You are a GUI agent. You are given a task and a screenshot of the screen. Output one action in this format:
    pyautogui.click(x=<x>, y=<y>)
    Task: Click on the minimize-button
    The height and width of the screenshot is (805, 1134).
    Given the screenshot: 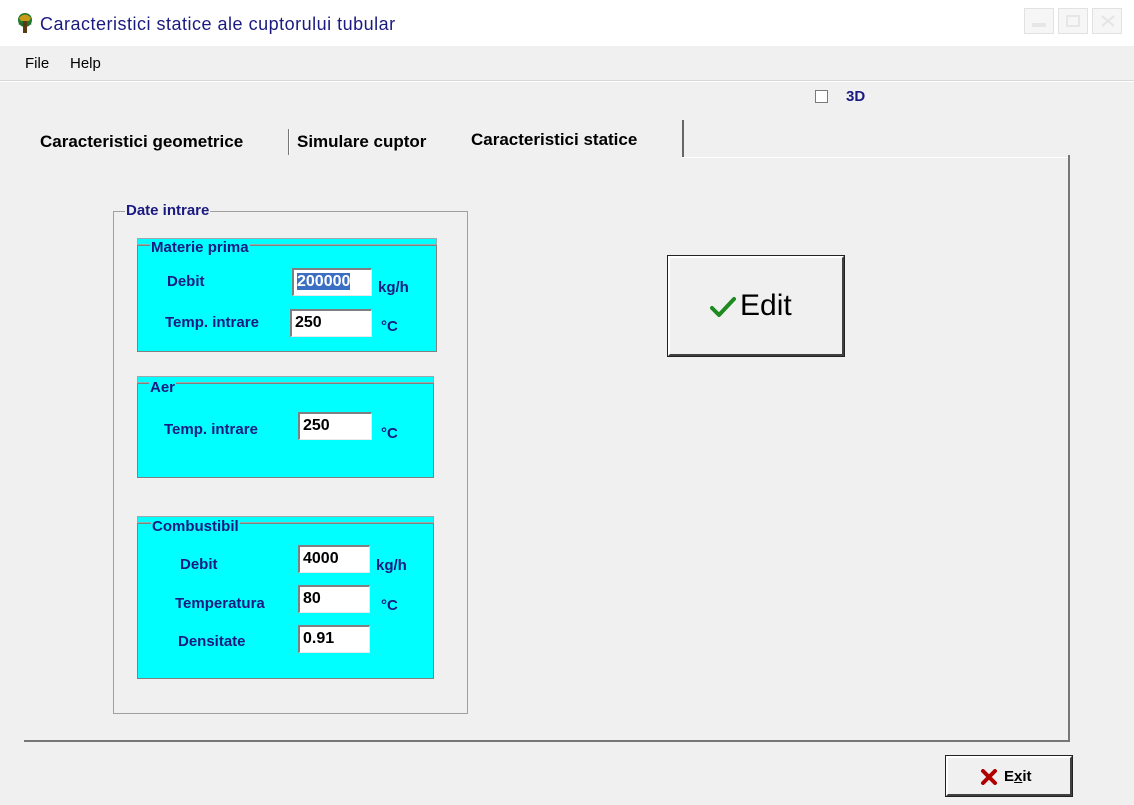 What is the action you would take?
    pyautogui.click(x=1039, y=21)
    